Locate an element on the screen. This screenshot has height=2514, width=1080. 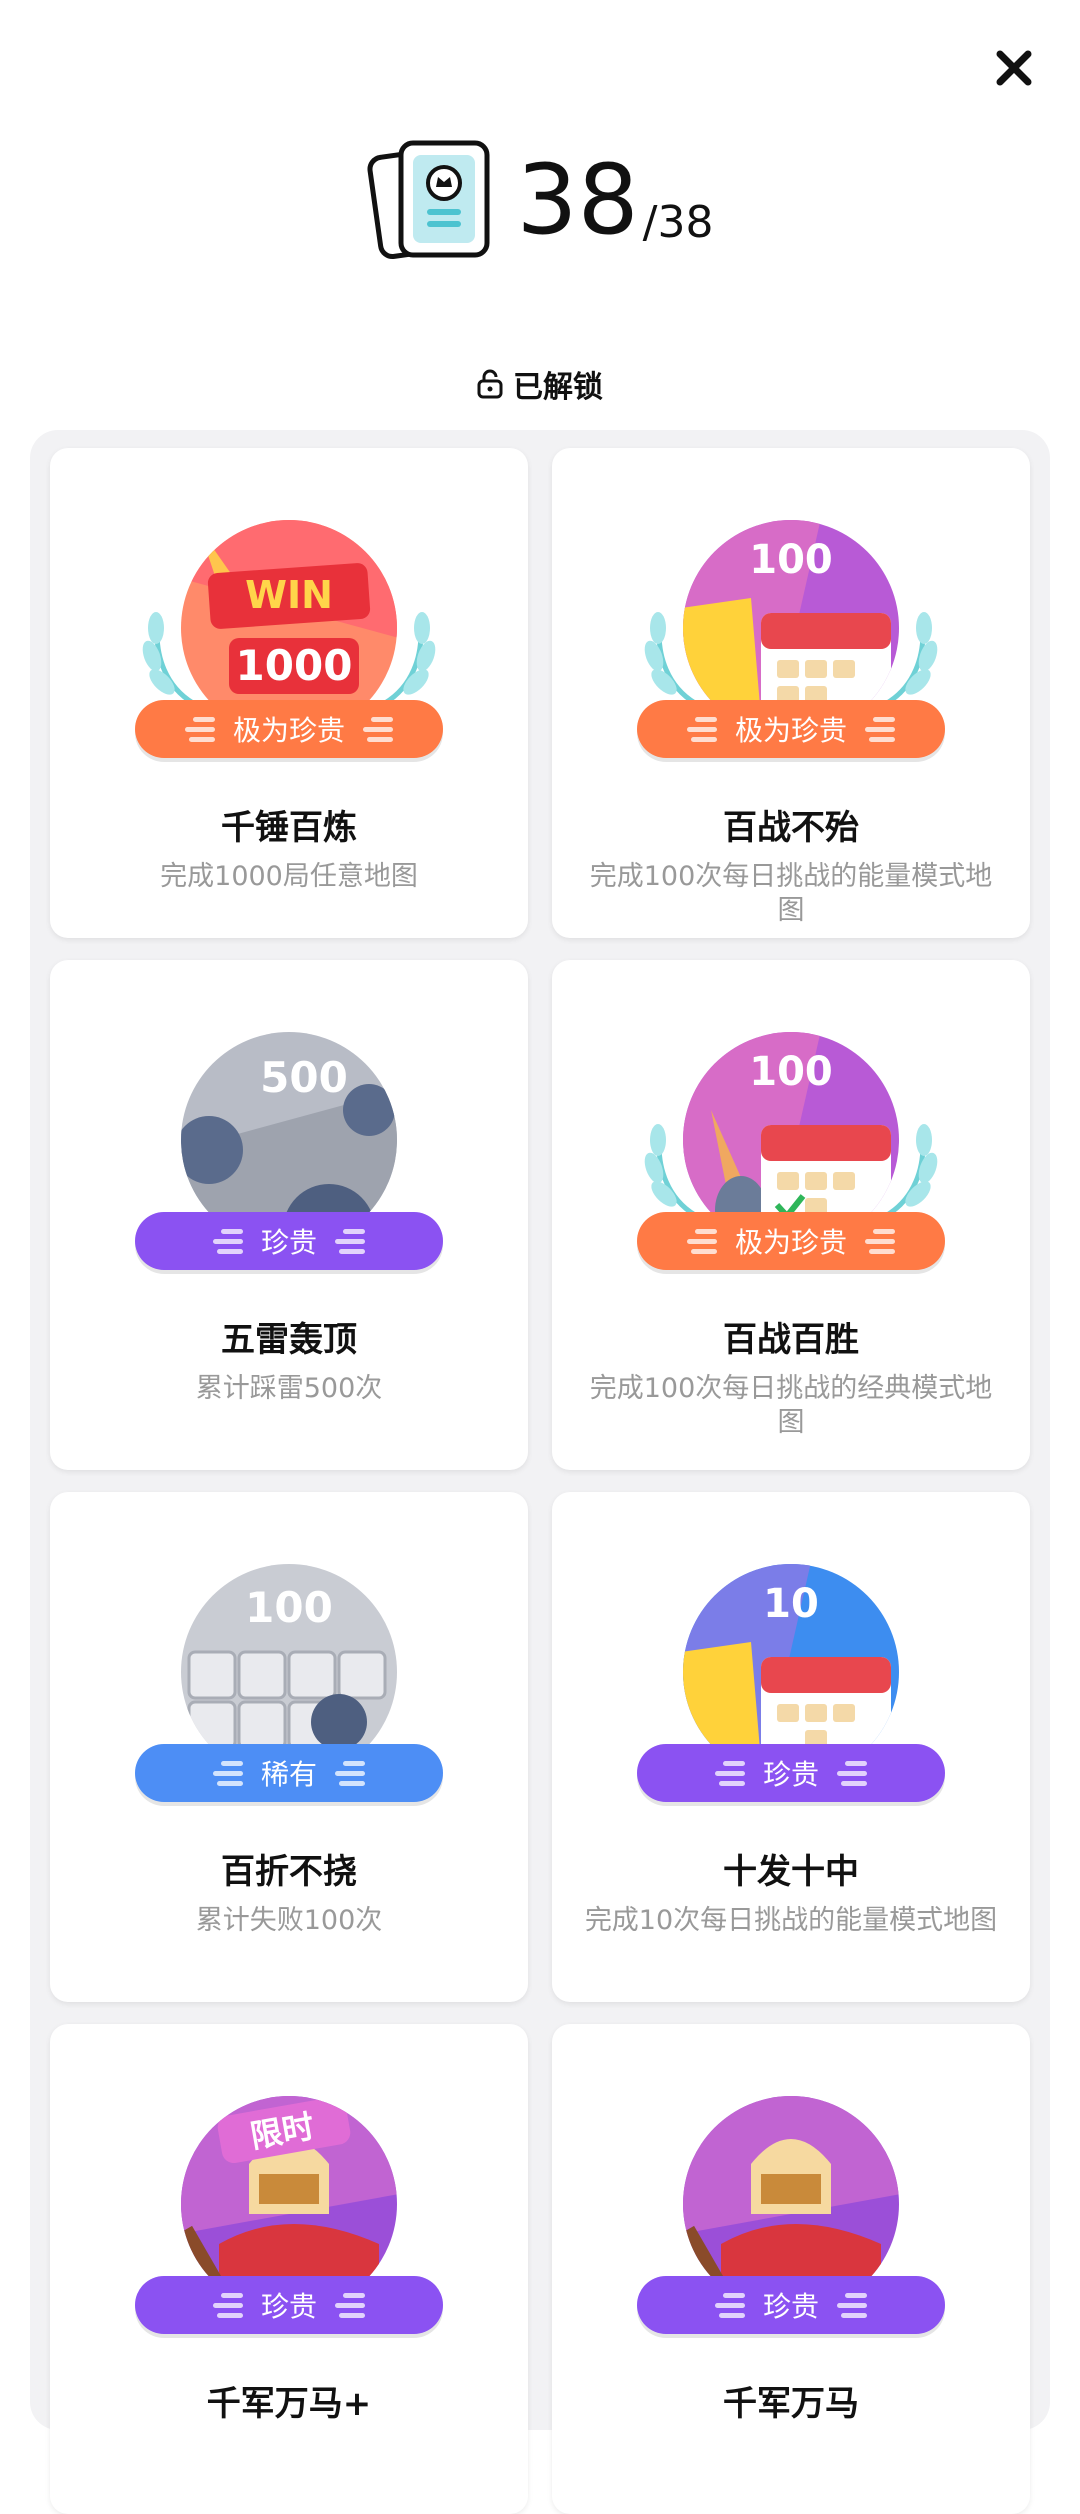
achievement-title: 百战不殆 is located at coordinates (791, 828).